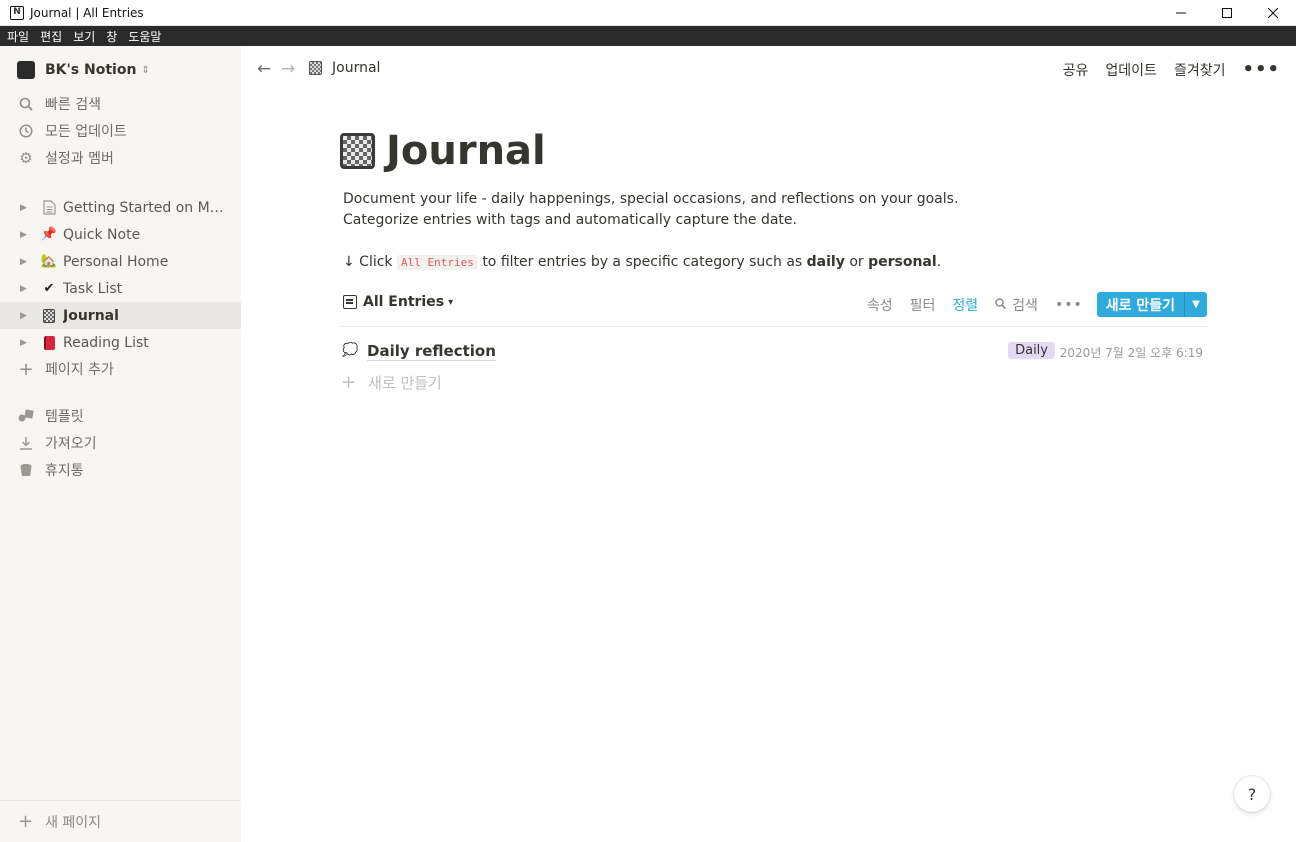 This screenshot has height=842, width=1296. What do you see at coordinates (66, 158) in the screenshot?
I see `sidebar-item-settings: ⚙ 설정과 멤버` at bounding box center [66, 158].